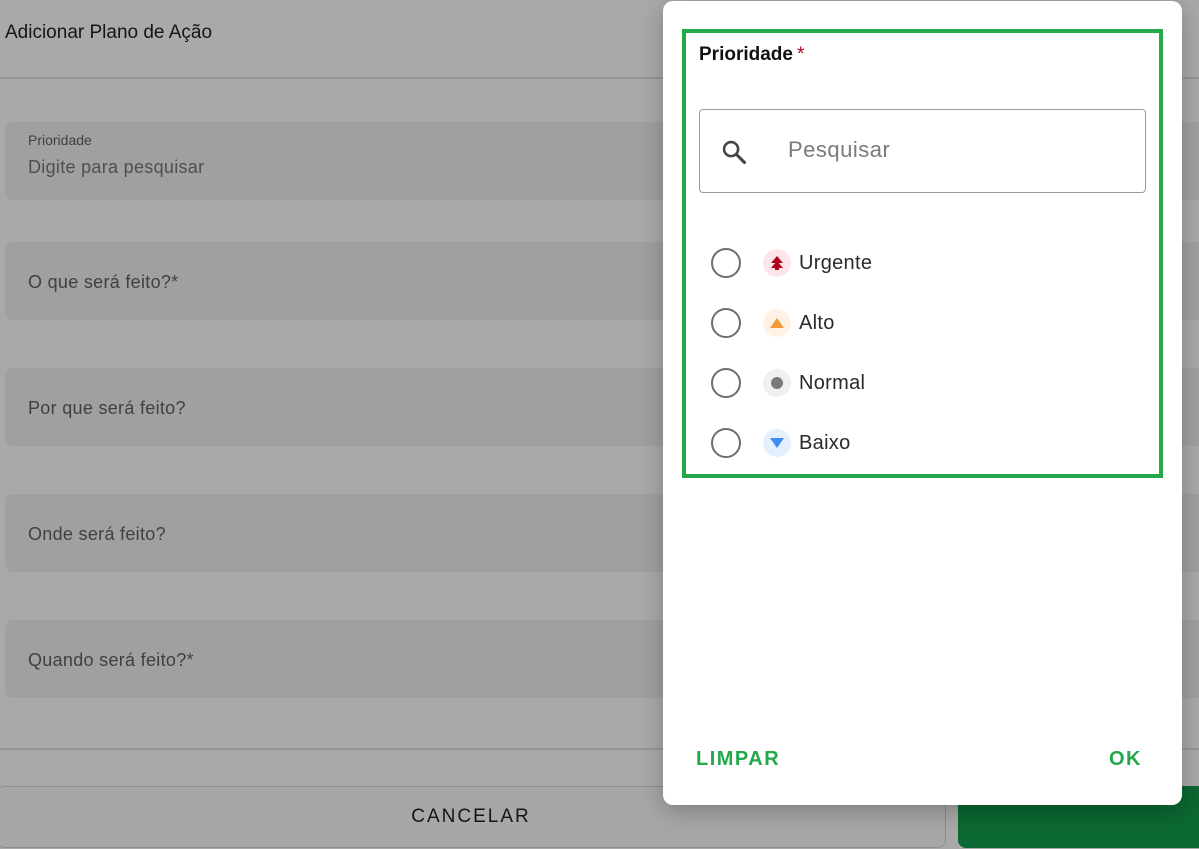 The image size is (1199, 849). What do you see at coordinates (921, 443) in the screenshot?
I see `option-baixo: Baixo` at bounding box center [921, 443].